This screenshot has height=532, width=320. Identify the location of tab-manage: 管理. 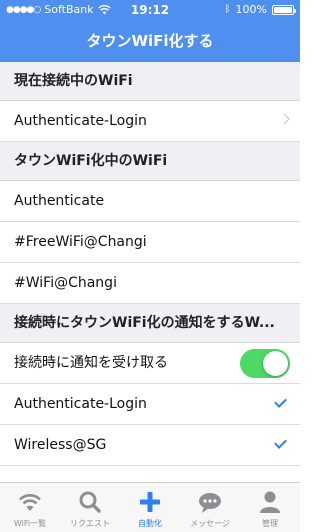
(270, 507).